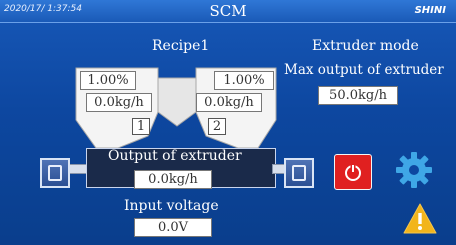 Image resolution: width=456 pixels, height=245 pixels. What do you see at coordinates (141, 126) in the screenshot?
I see `hopper-1-number: 1` at bounding box center [141, 126].